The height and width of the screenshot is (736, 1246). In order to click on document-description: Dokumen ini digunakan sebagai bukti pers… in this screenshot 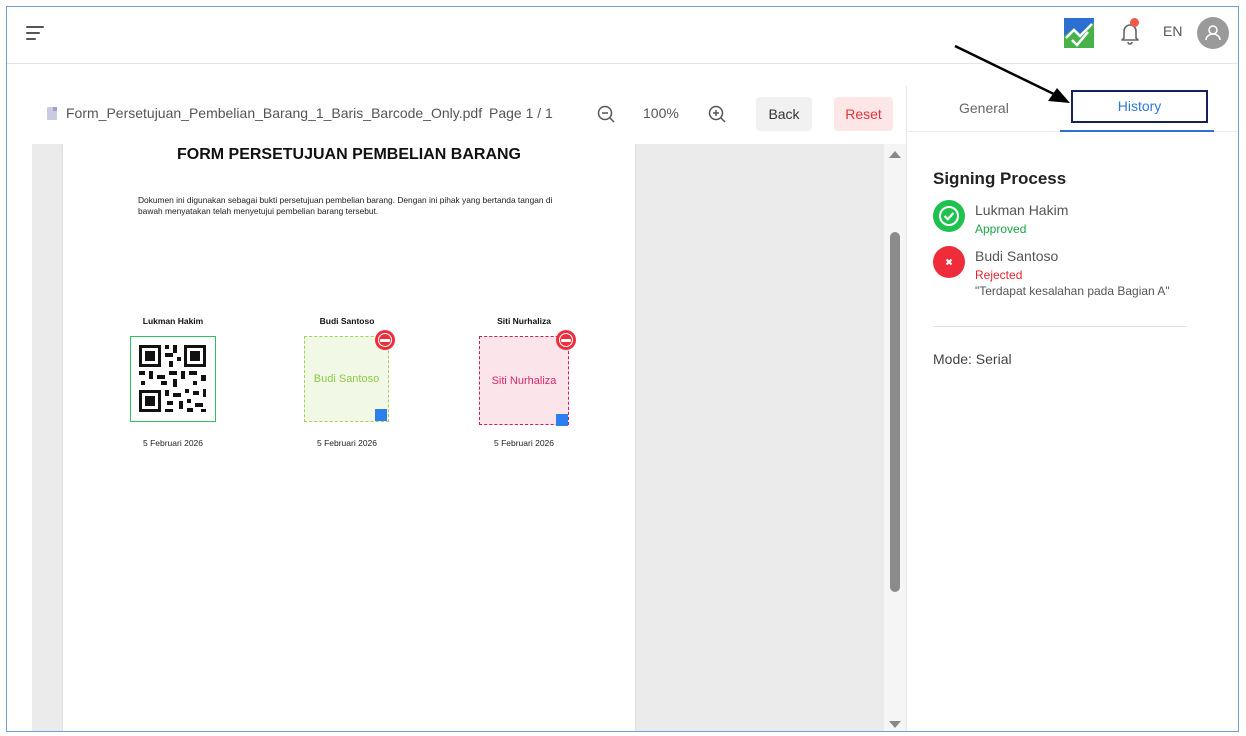, I will do `click(345, 205)`.